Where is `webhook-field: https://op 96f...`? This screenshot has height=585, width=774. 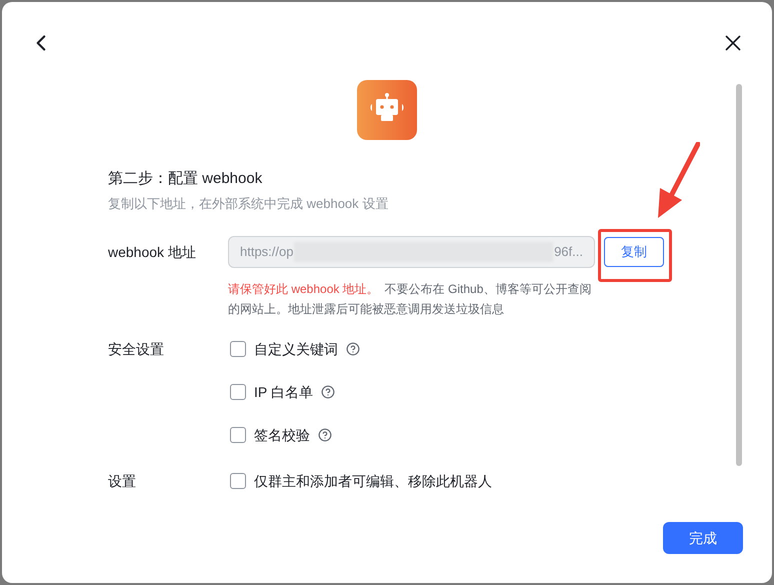
webhook-field: https://op 96f... is located at coordinates (411, 252).